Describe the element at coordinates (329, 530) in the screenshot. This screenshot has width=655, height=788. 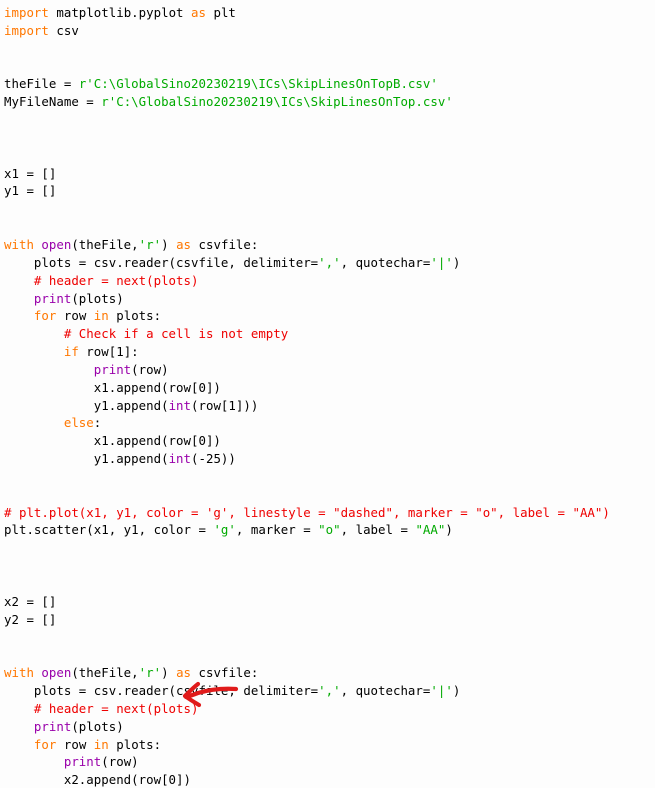
I see `code-token: "o"` at that location.